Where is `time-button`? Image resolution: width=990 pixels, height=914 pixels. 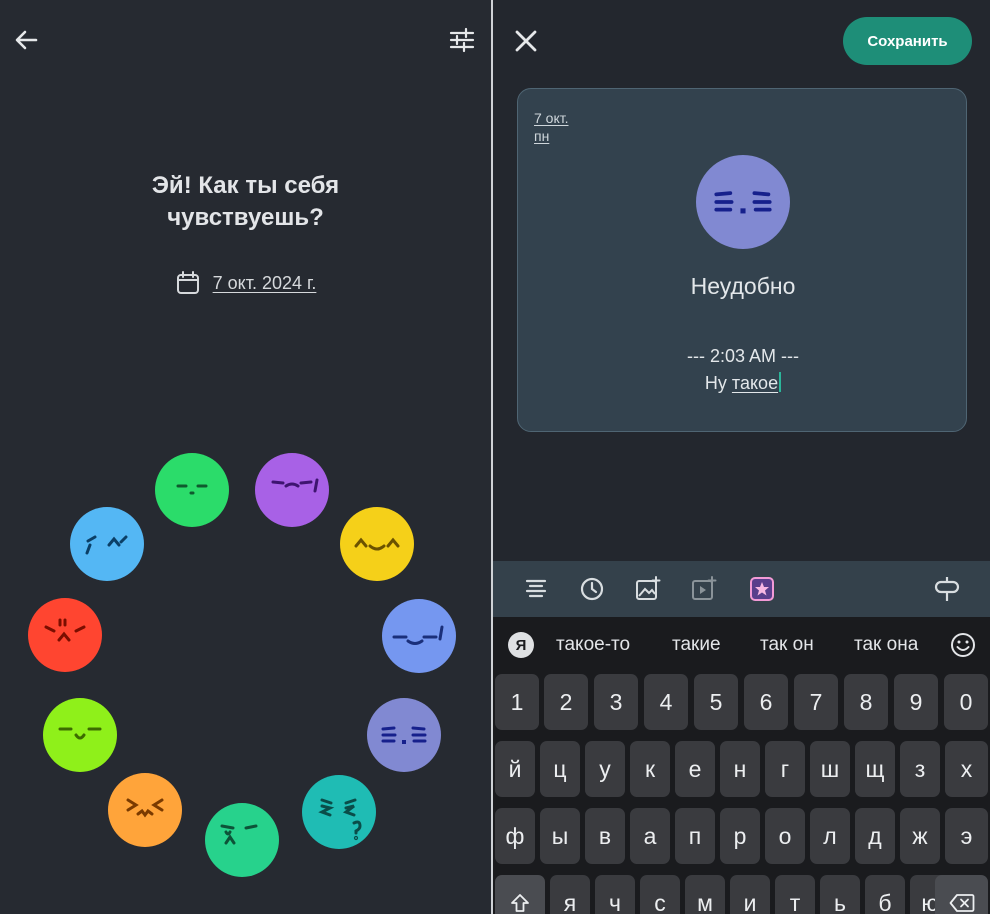 time-button is located at coordinates (592, 589).